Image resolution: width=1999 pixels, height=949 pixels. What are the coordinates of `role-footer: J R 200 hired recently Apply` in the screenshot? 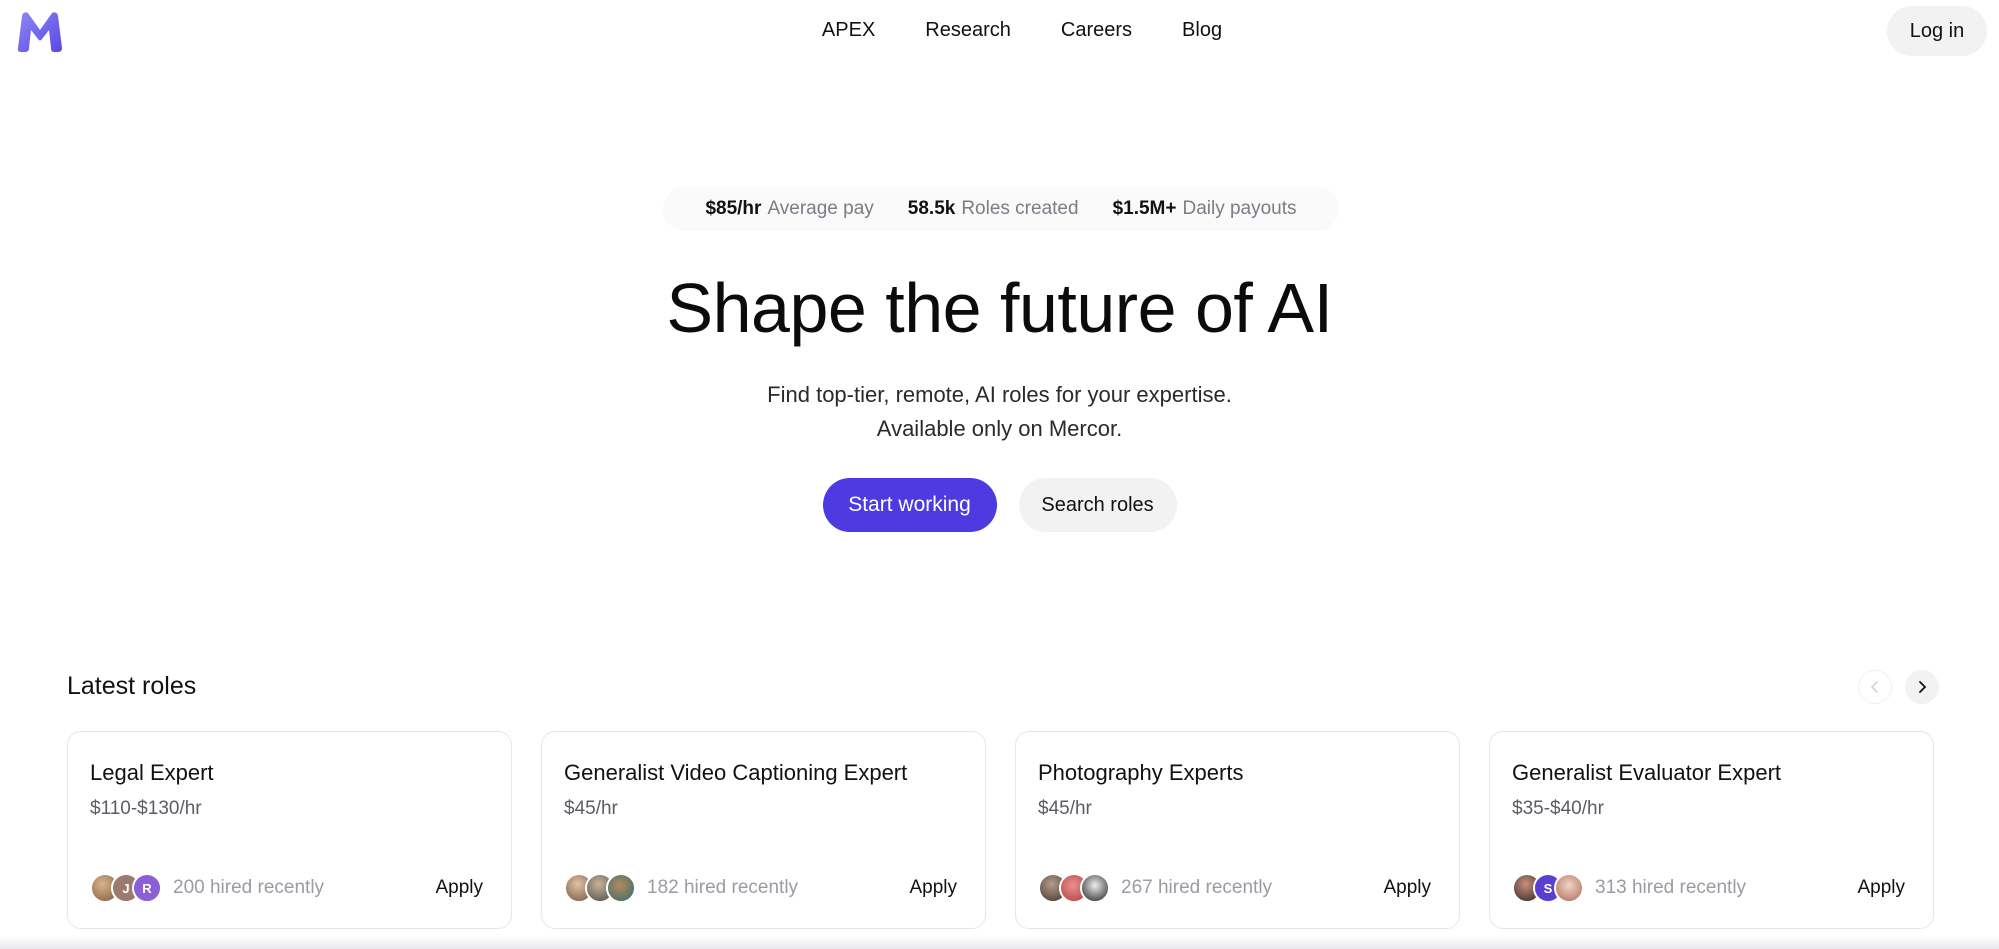 It's located at (286, 888).